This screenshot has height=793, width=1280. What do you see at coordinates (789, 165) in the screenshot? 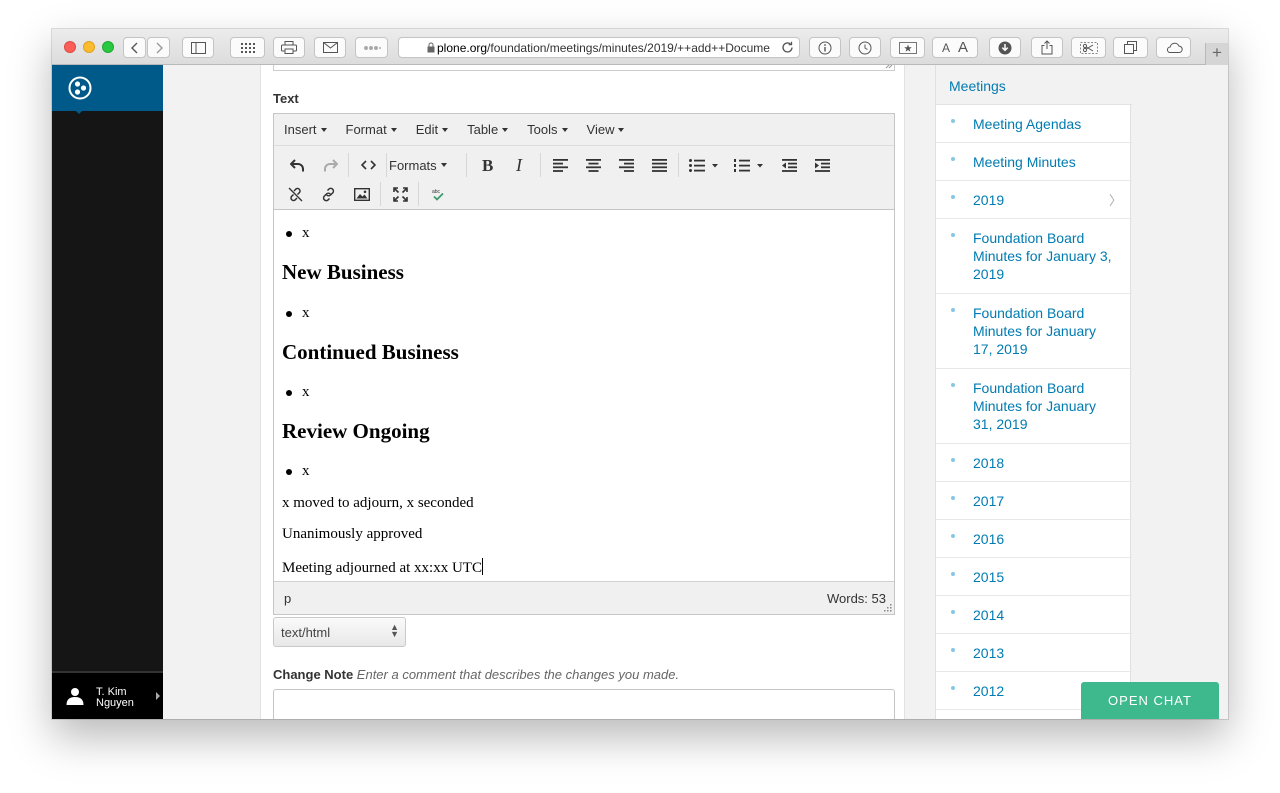
I see `outdent-button` at bounding box center [789, 165].